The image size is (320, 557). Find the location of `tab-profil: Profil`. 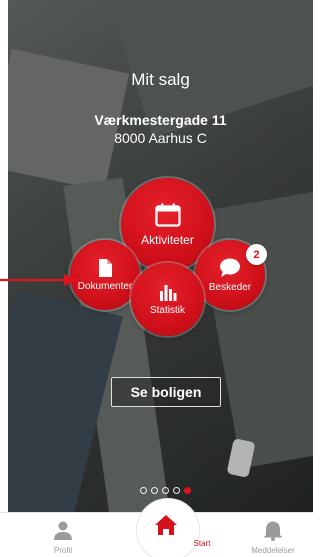

tab-profil: Profil is located at coordinates (63, 535).